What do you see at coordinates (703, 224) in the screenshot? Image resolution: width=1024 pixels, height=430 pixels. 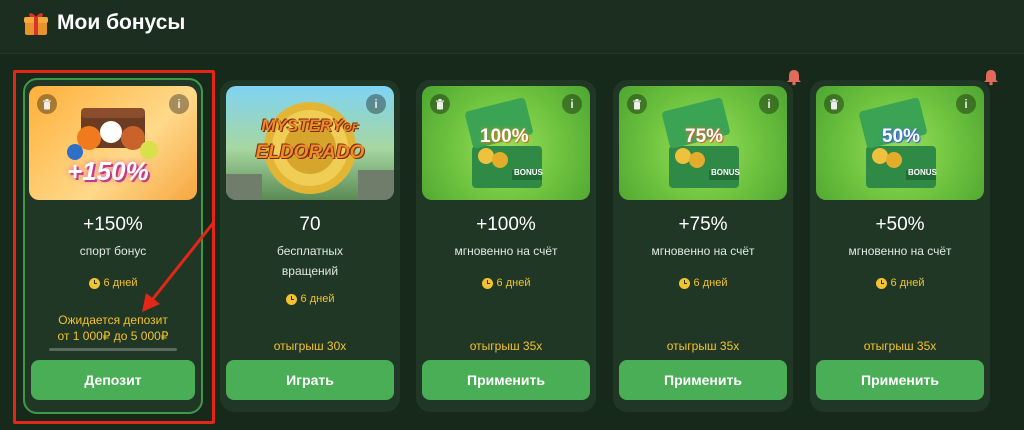 I see `bonus-value: +75%` at bounding box center [703, 224].